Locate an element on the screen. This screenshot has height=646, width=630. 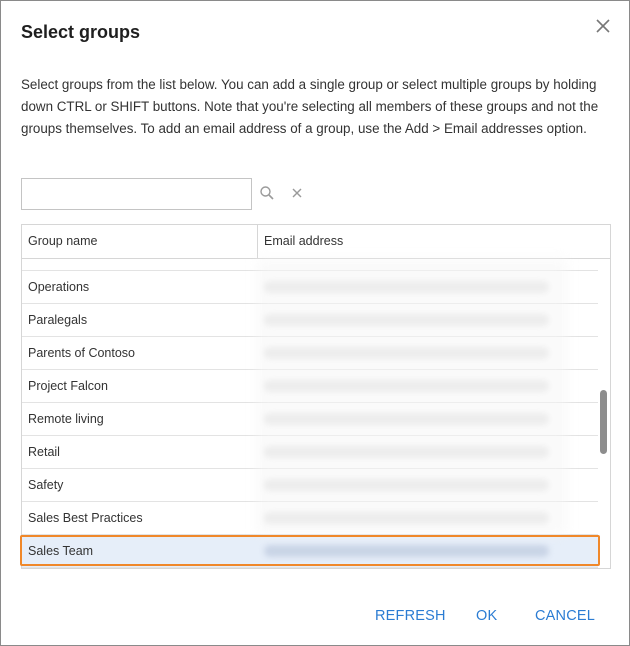
scrollbar-thumb is located at coordinates (603, 422).